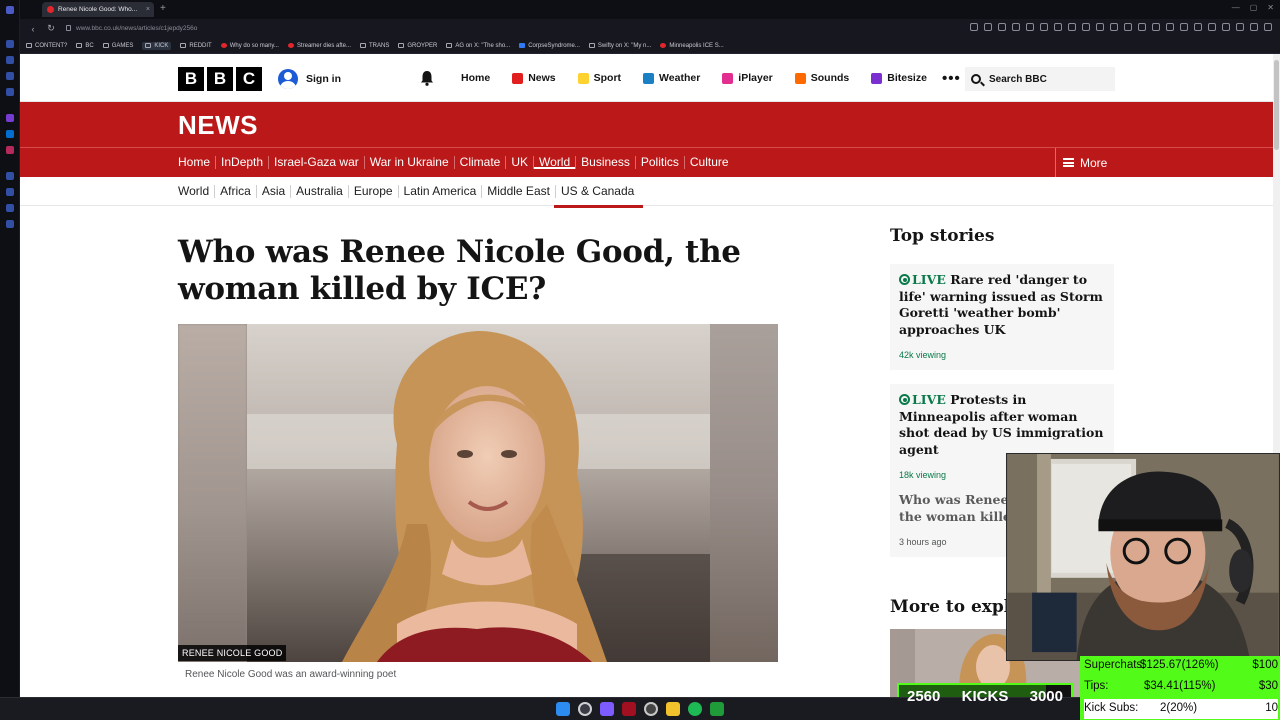 This screenshot has height=720, width=1280. I want to click on app-icon, so click(629, 709).